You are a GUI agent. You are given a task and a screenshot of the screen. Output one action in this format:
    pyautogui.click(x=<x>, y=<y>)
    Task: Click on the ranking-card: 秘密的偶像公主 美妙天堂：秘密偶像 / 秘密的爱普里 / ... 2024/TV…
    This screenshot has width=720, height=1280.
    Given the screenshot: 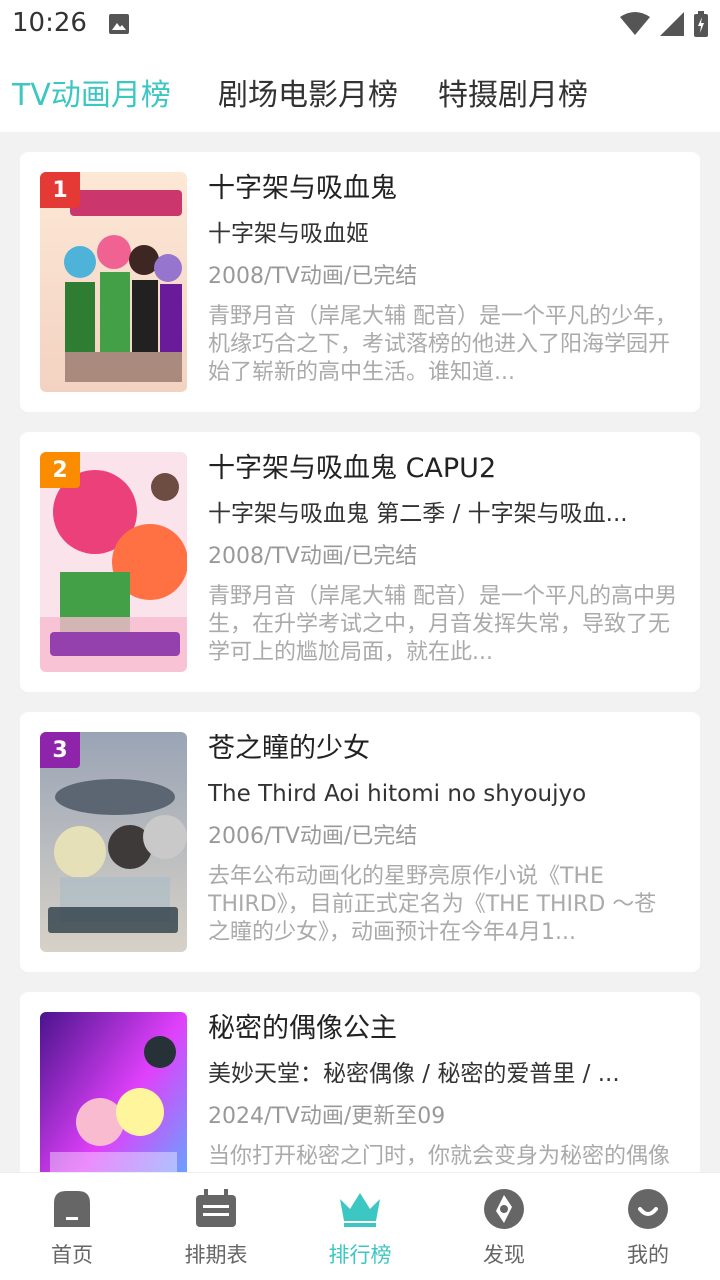 What is the action you would take?
    pyautogui.click(x=360, y=1082)
    